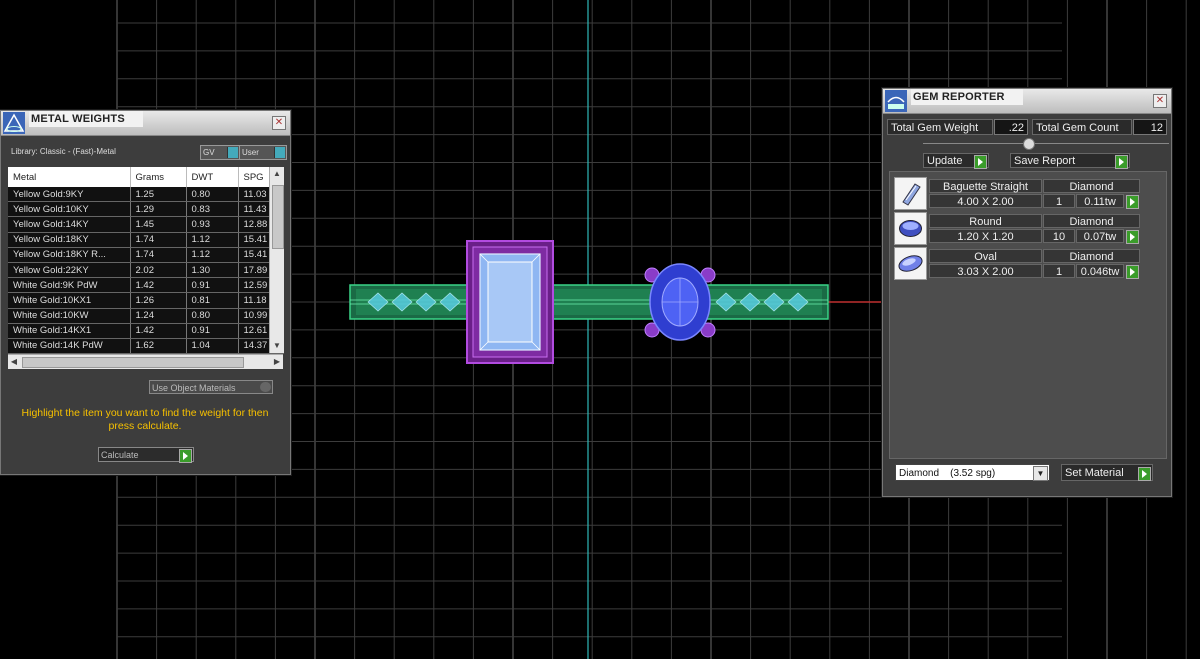 Image resolution: width=1200 pixels, height=659 pixels. I want to click on use-object-materials-option: Use Object Materials, so click(211, 387).